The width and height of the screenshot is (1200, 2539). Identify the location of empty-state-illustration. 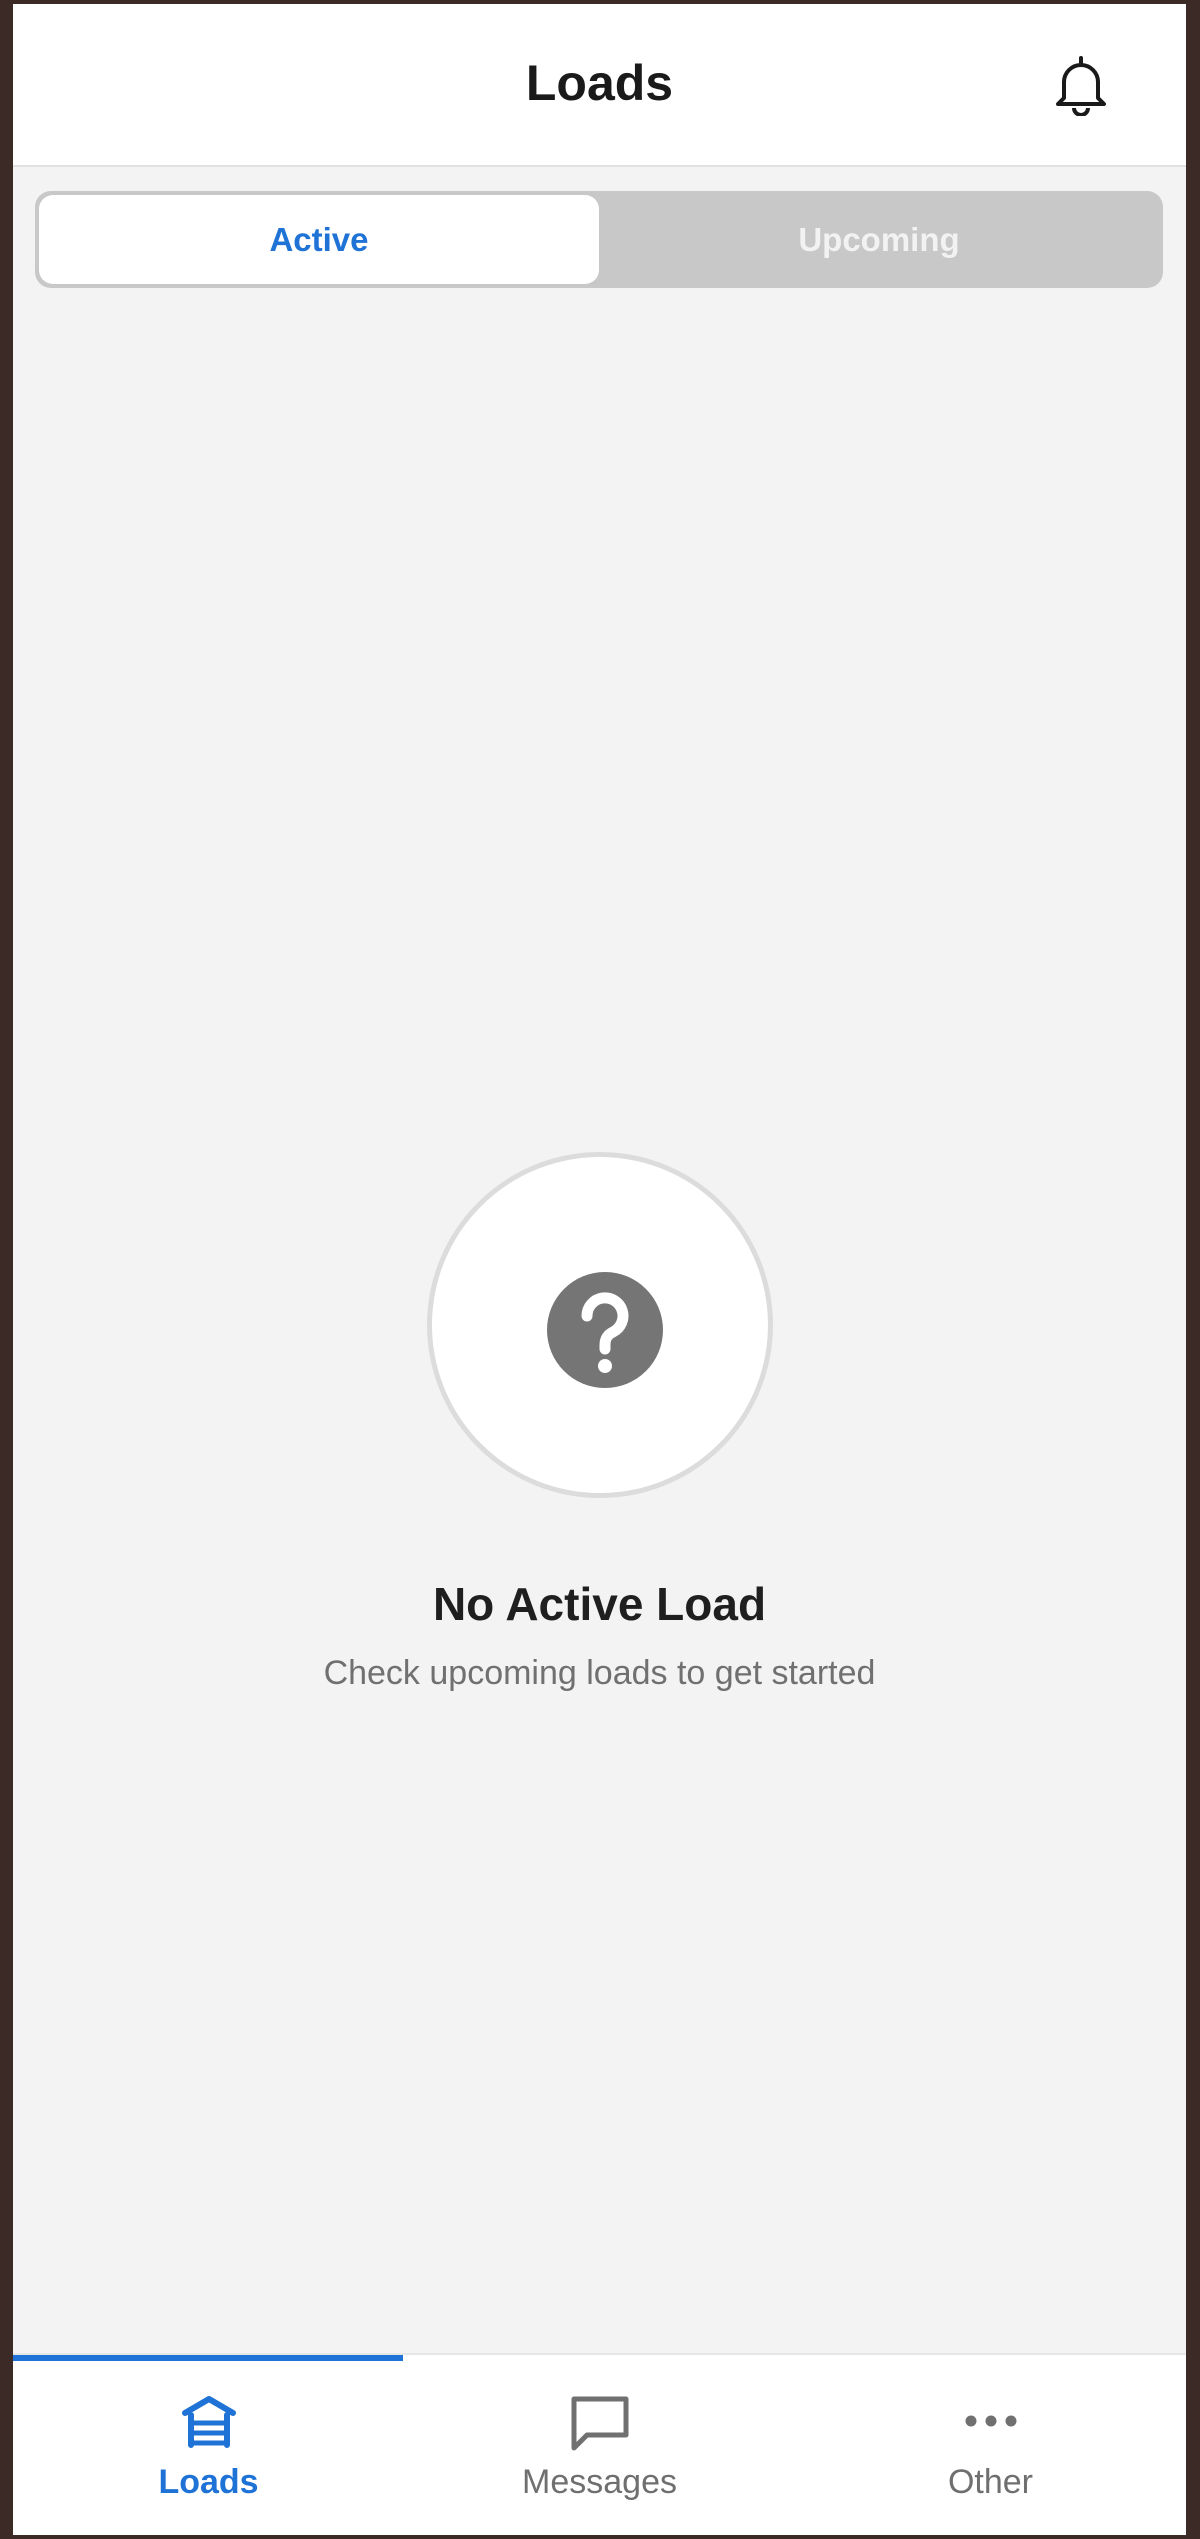
(600, 1325).